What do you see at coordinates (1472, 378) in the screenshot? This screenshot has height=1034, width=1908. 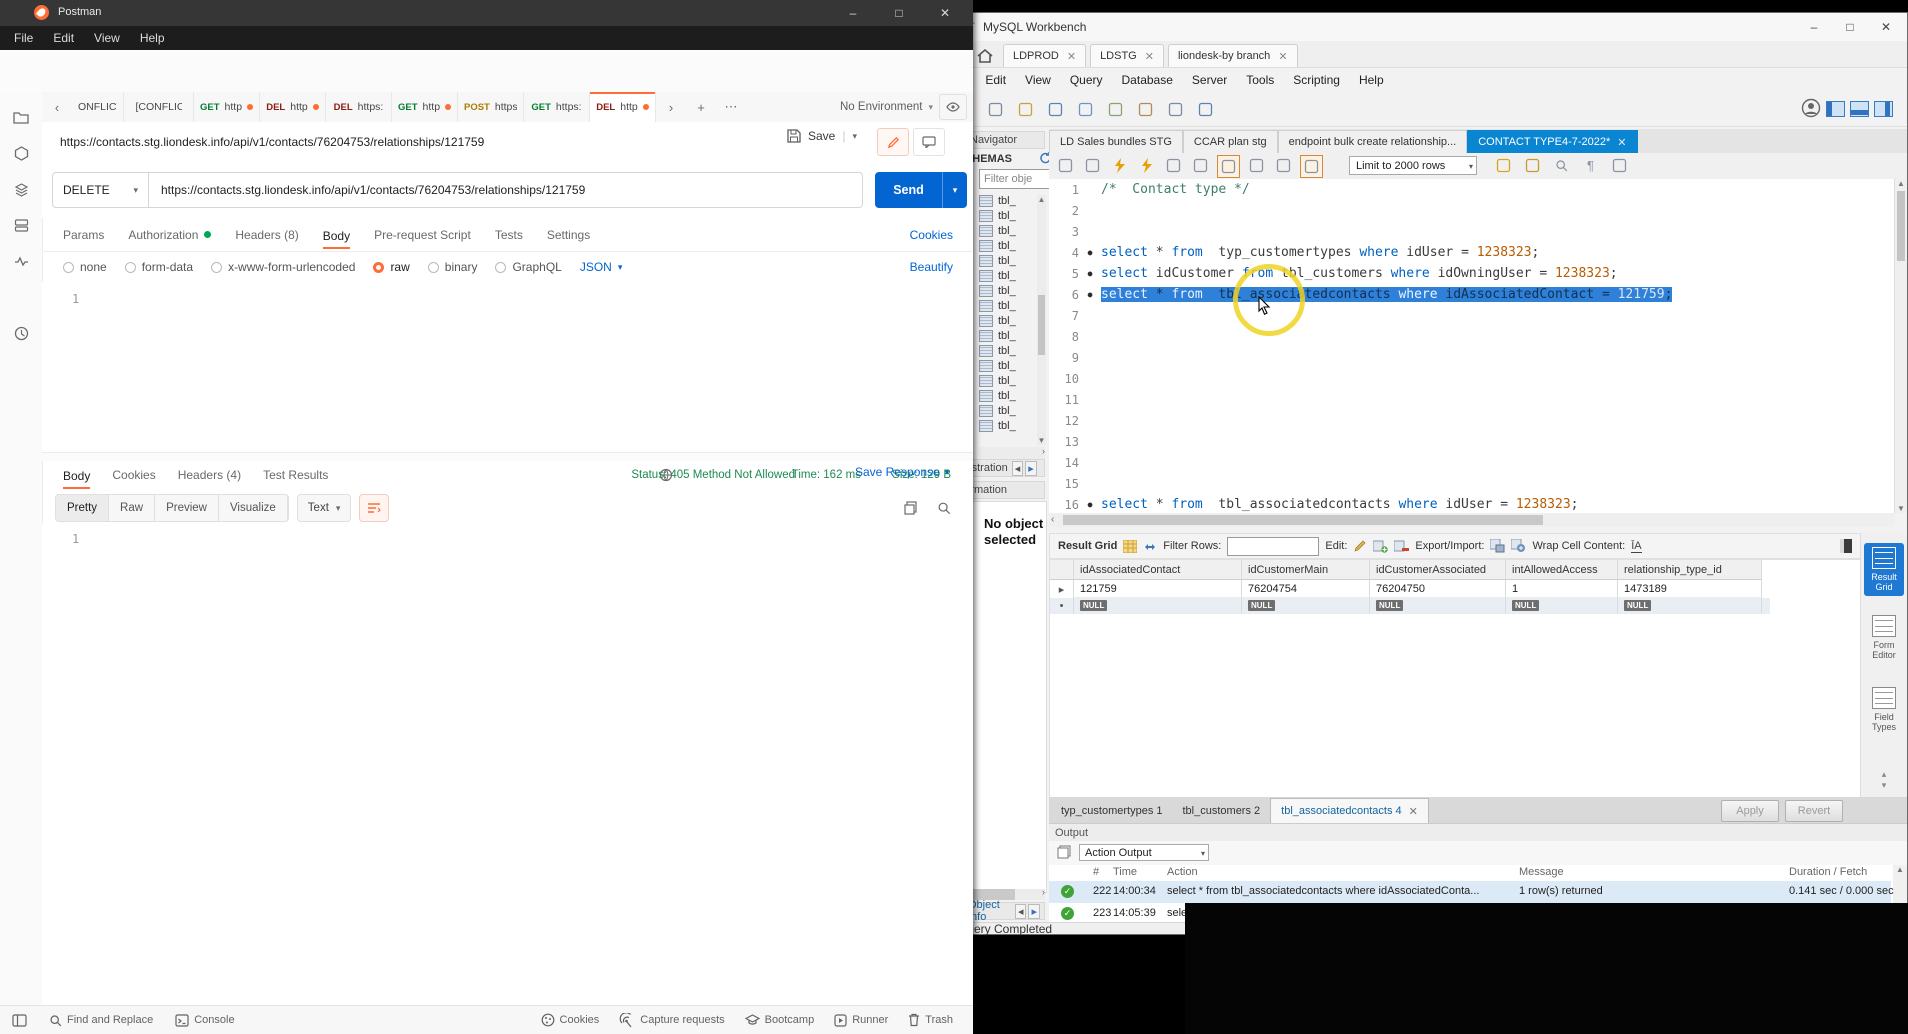 I see `sql-line-10: 10` at bounding box center [1472, 378].